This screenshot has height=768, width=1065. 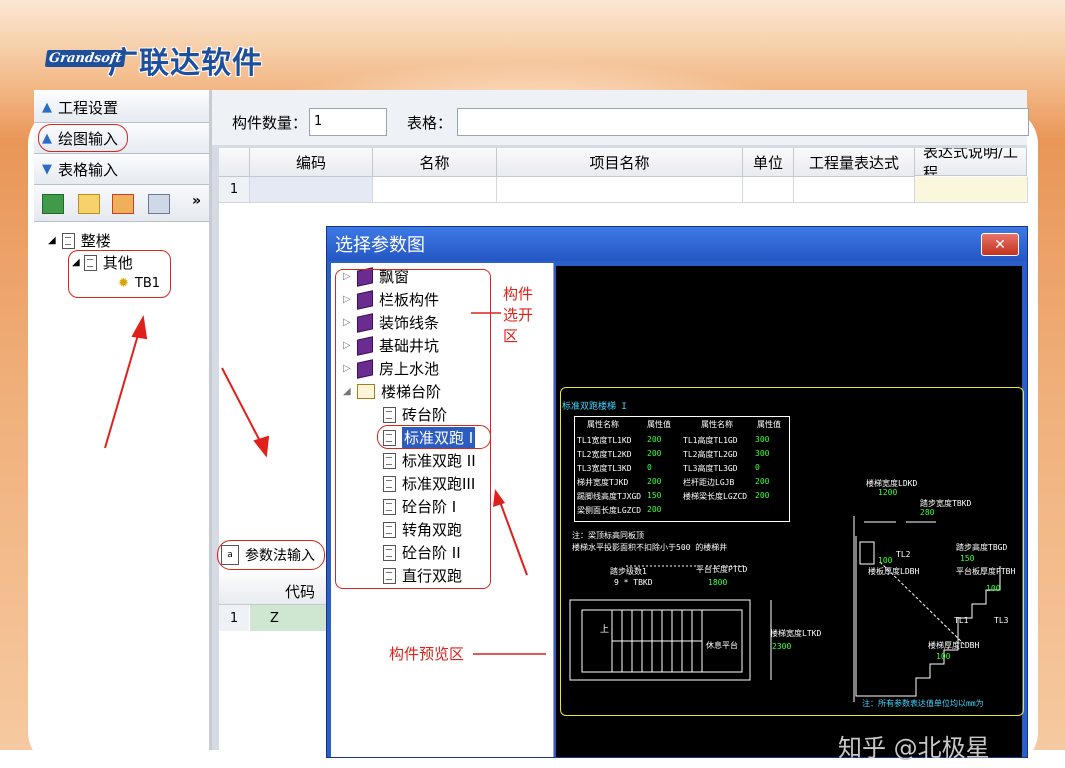 I want to click on stair-drawing, so click(x=785, y=609).